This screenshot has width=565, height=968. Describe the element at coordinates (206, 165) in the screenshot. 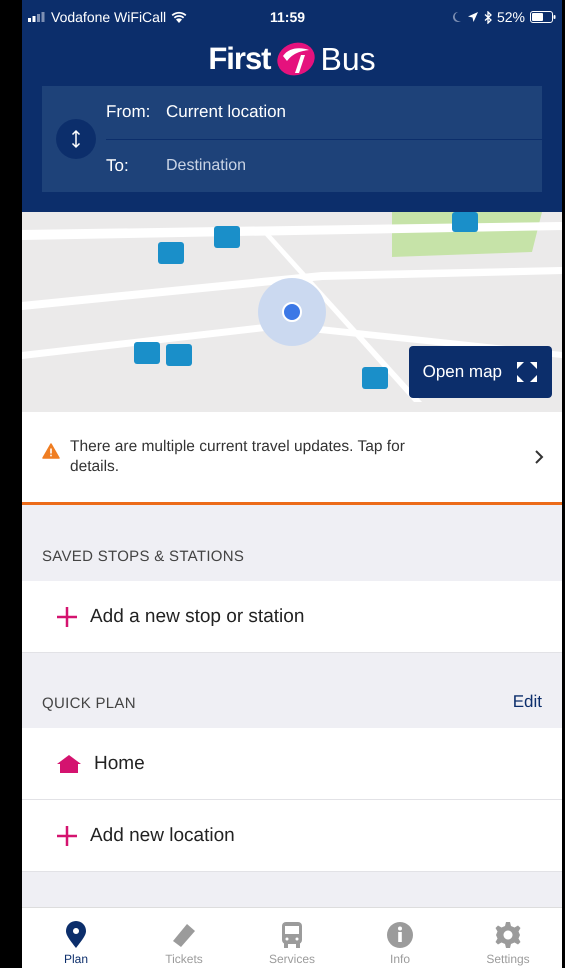

I see `to-placeholder: Destination` at that location.